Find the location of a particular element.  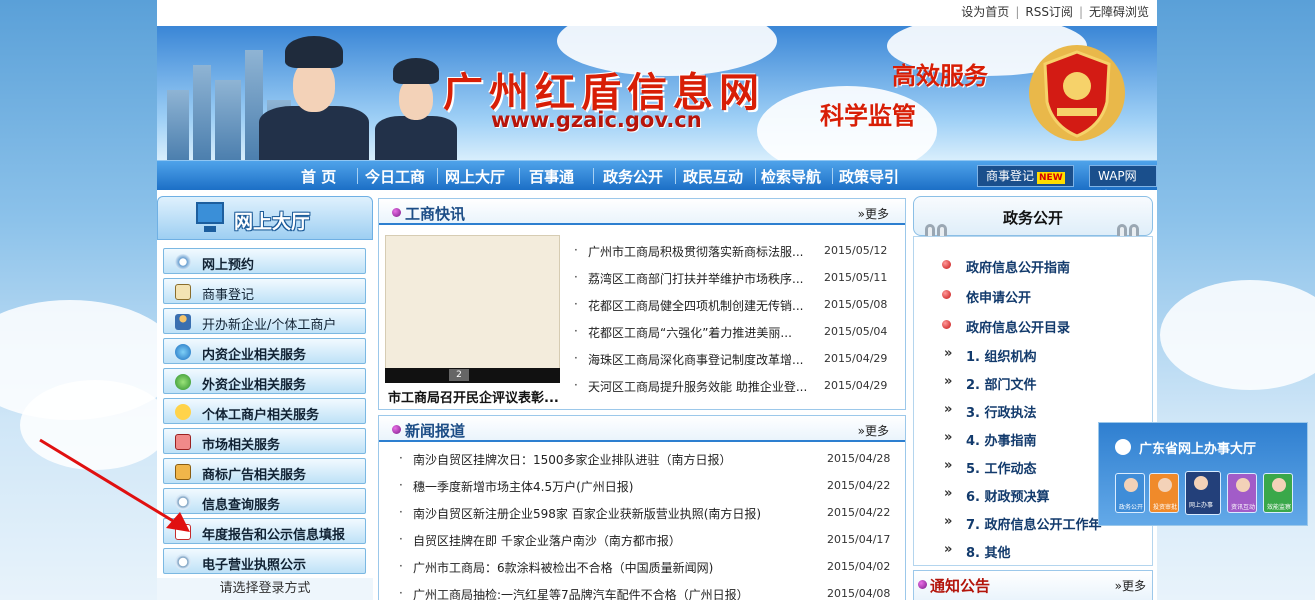

catalog-item-label: 8. 其他 is located at coordinates (988, 553).